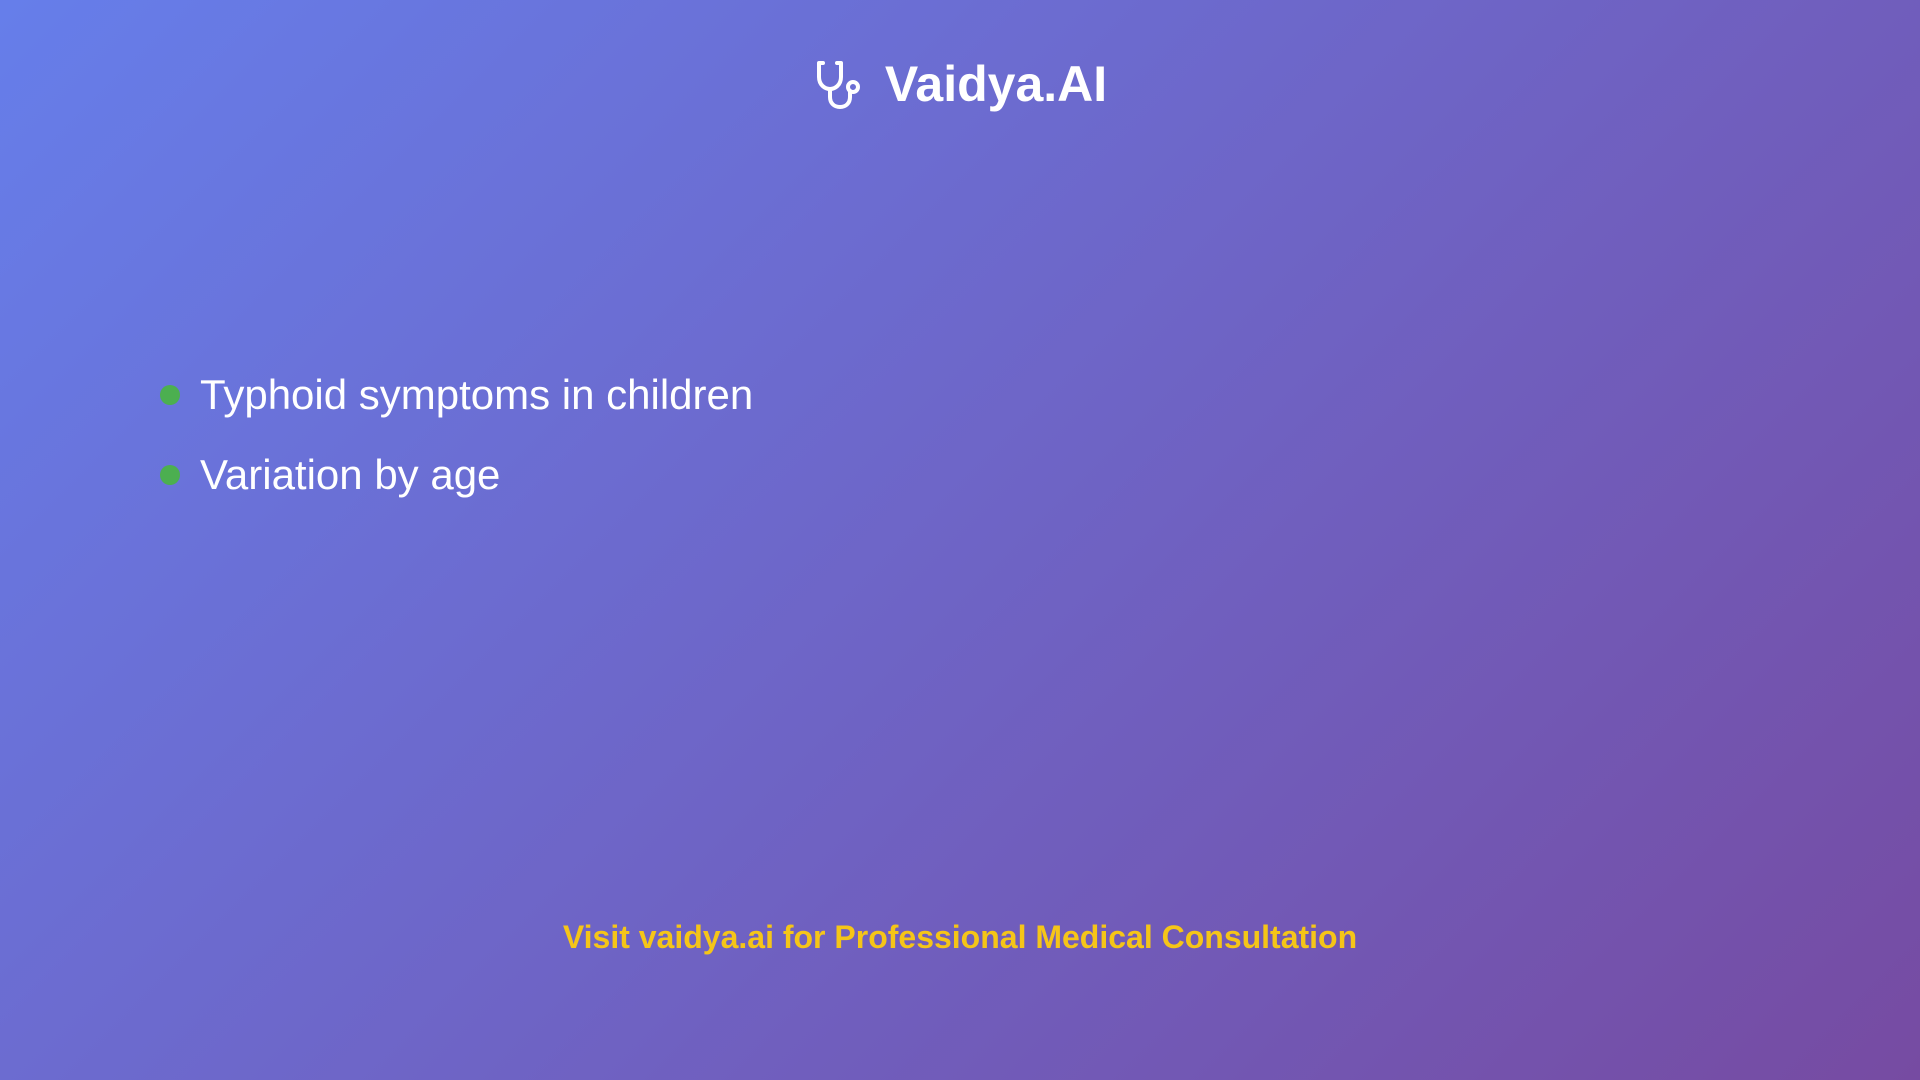  What do you see at coordinates (996, 84) in the screenshot?
I see `brand-title: Vaidya.AI` at bounding box center [996, 84].